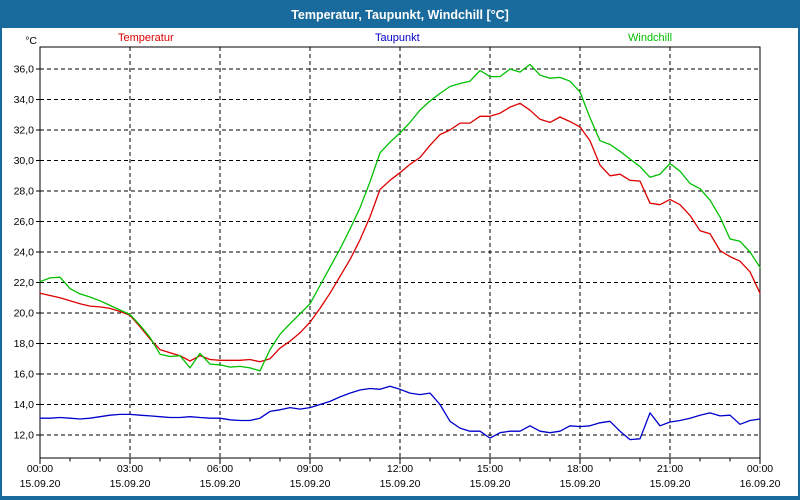 The width and height of the screenshot is (800, 500). What do you see at coordinates (310, 469) in the screenshot?
I see `x-tick-time: 09:00` at bounding box center [310, 469].